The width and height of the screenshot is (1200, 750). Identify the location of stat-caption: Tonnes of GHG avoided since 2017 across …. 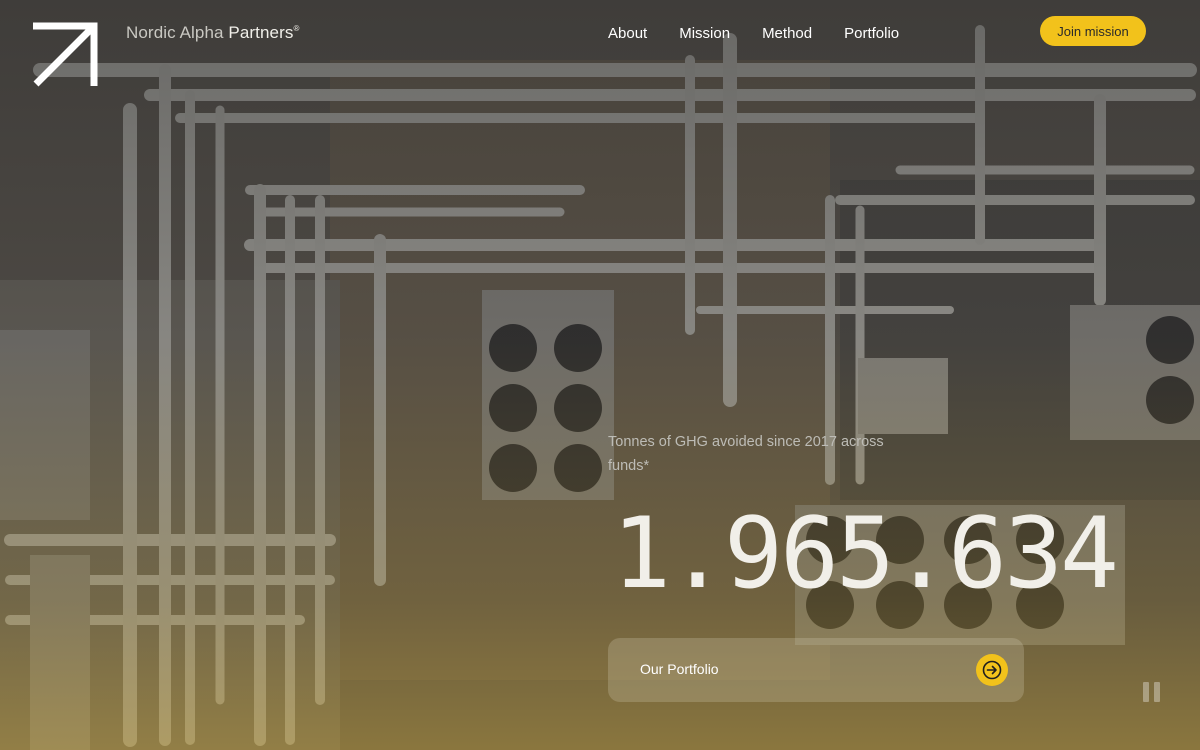
(746, 454).